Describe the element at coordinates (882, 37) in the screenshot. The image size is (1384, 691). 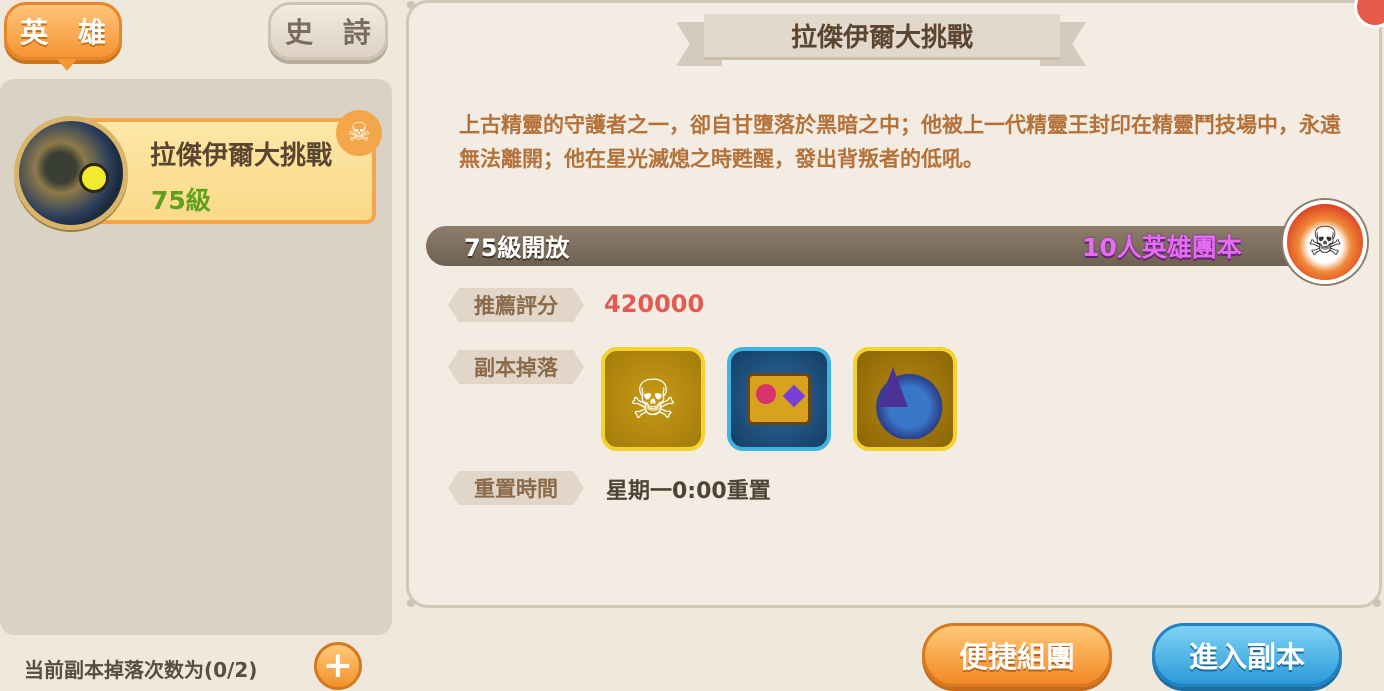
I see `page-title: 拉傑伊爾大挑戰` at that location.